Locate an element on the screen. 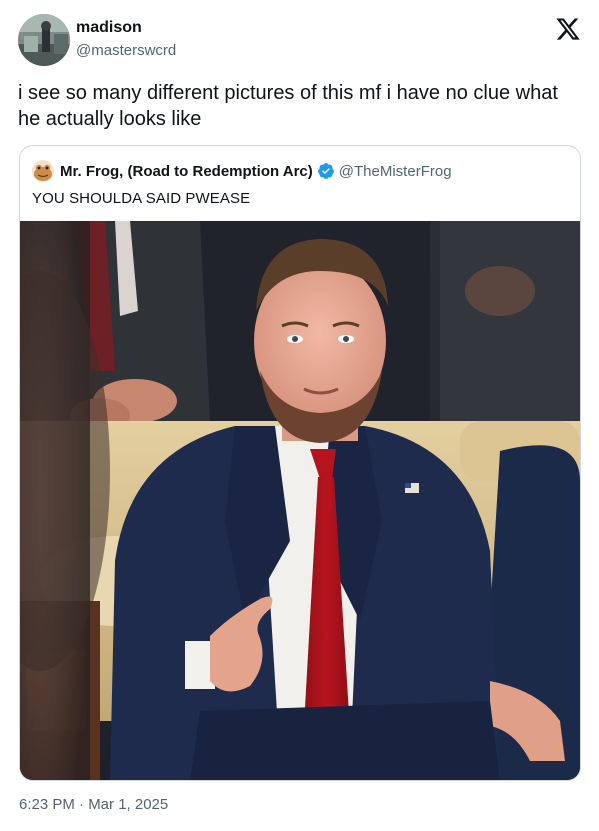  quoted-author-handle: @TheMisterFrog is located at coordinates (395, 171).